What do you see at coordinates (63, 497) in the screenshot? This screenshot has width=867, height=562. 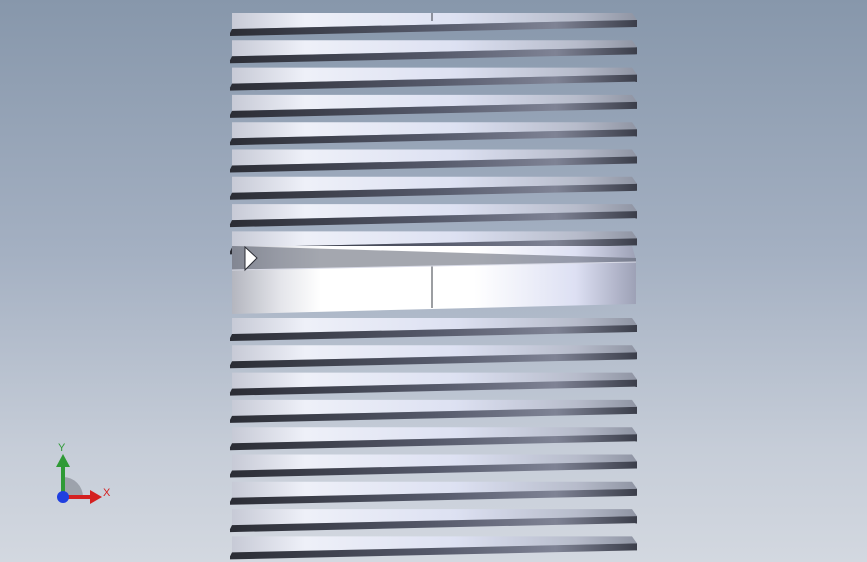 I see `z-axis-dot` at bounding box center [63, 497].